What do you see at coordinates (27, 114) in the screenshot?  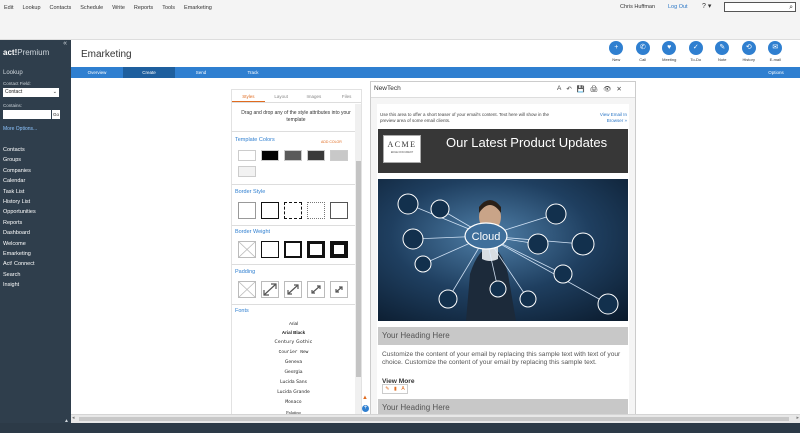 I see `contains-input` at bounding box center [27, 114].